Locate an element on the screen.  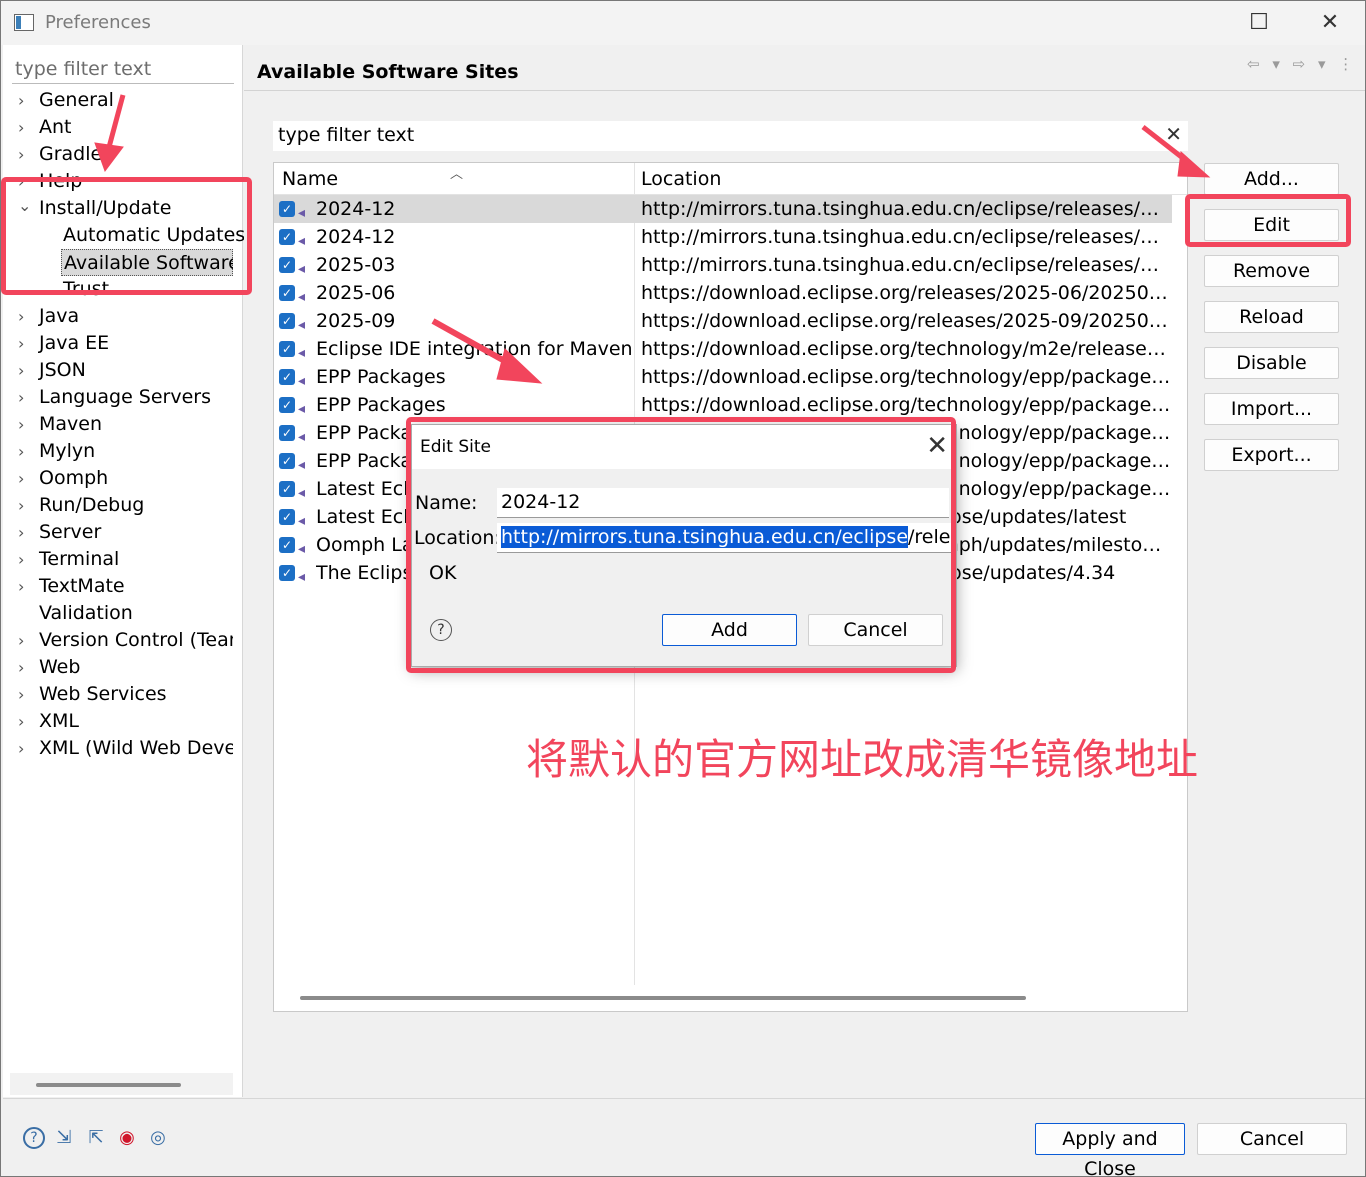
arrow-to-install-update is located at coordinates (115, 123).